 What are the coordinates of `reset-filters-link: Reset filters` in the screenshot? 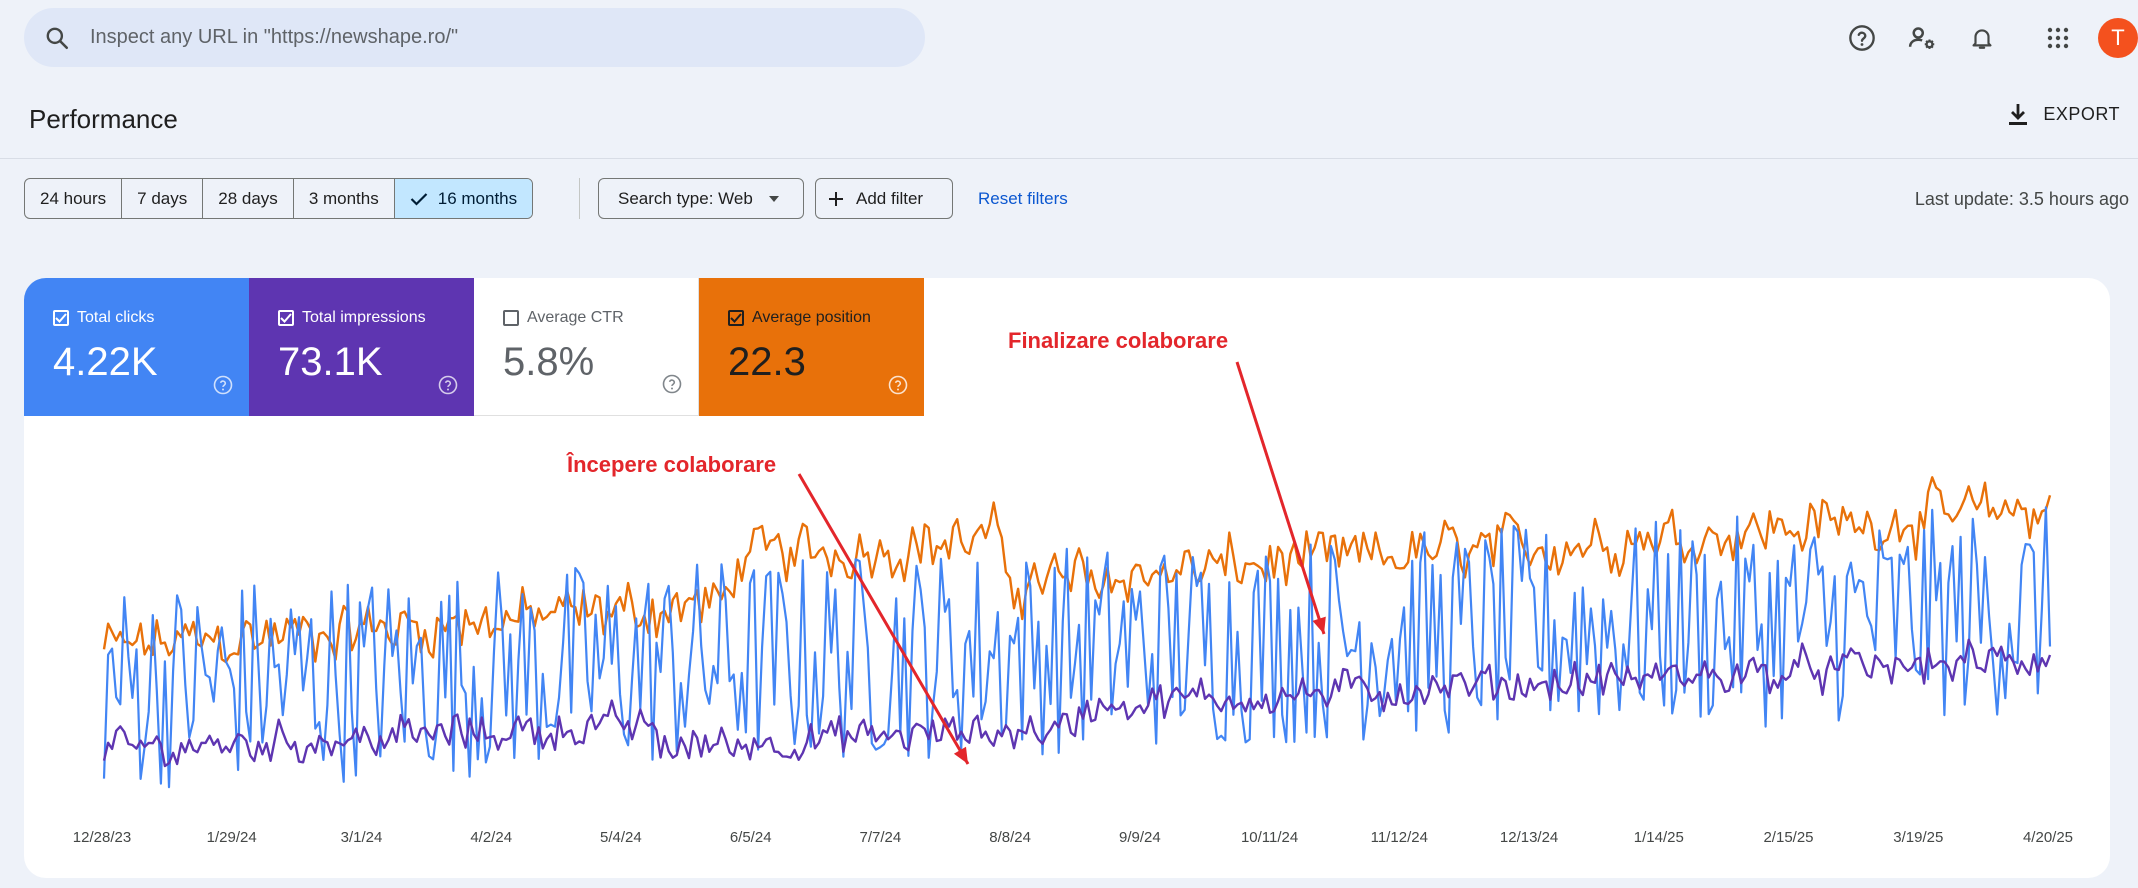 It's located at (1023, 199).